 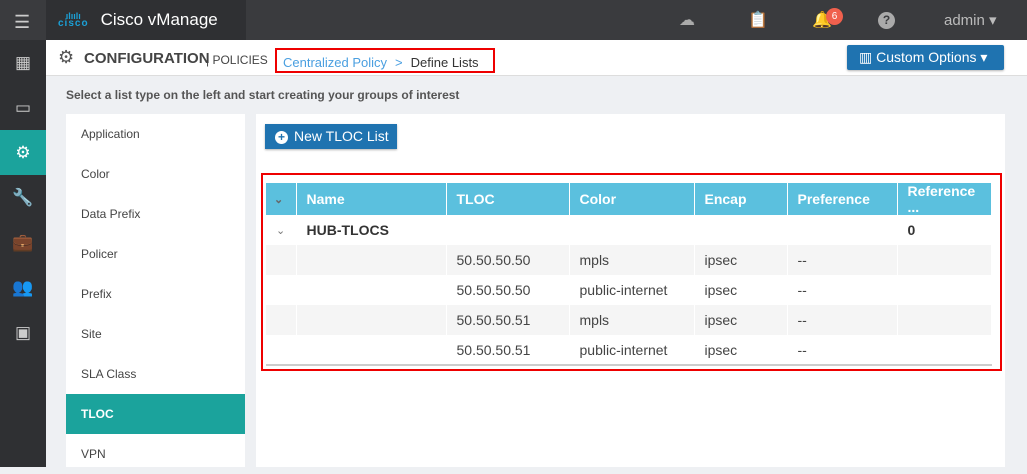 What do you see at coordinates (155, 214) in the screenshot?
I see `list-type-data-prefix: Data Prefix` at bounding box center [155, 214].